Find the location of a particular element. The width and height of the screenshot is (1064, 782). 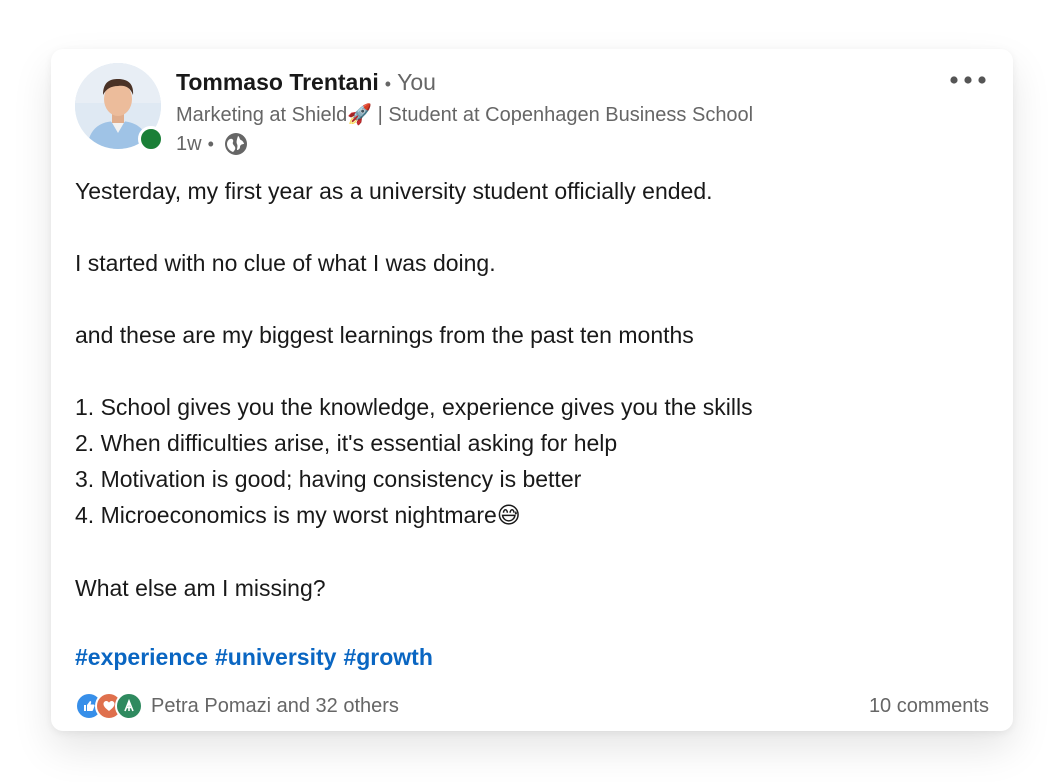

online-status-indicator is located at coordinates (151, 139).